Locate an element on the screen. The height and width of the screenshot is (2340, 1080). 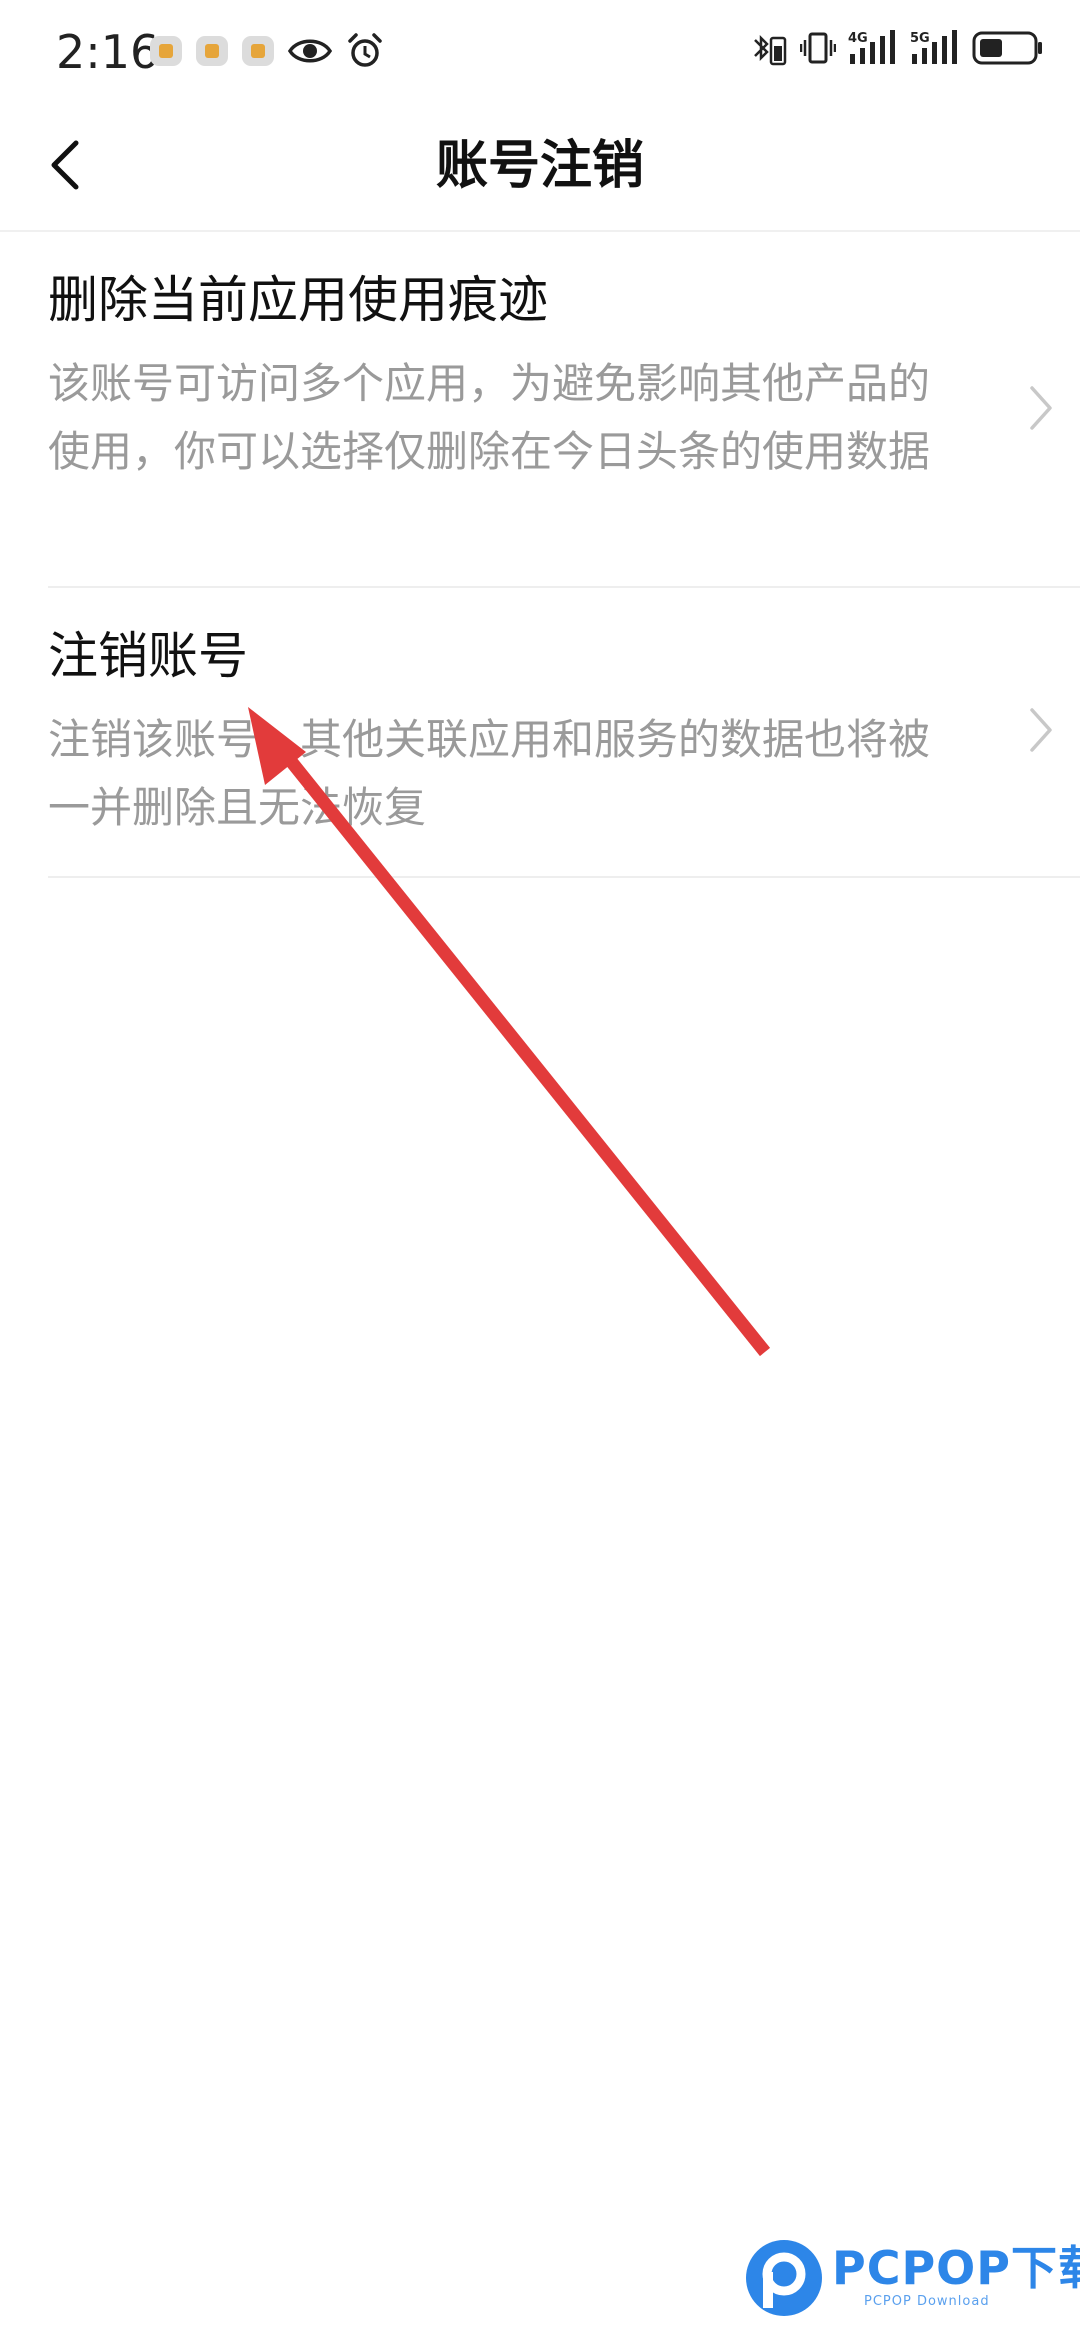
alarm-icon is located at coordinates (365, 50).